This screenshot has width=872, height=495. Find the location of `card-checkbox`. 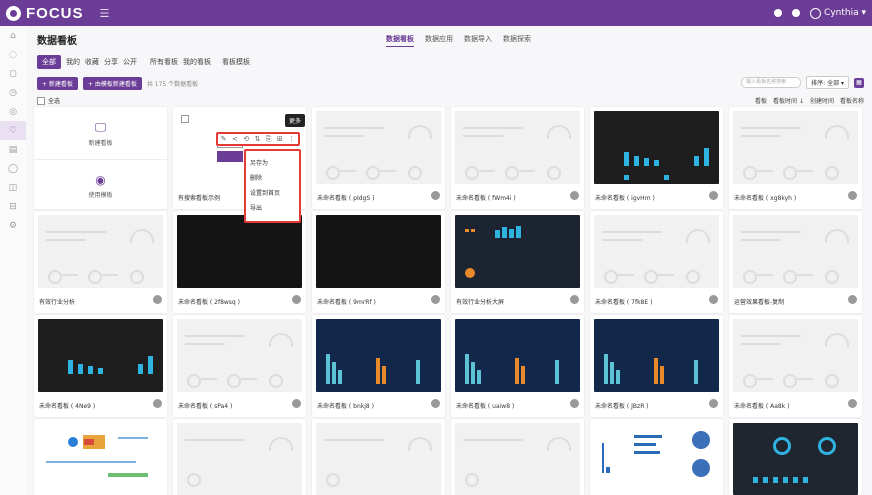

card-checkbox is located at coordinates (185, 119).